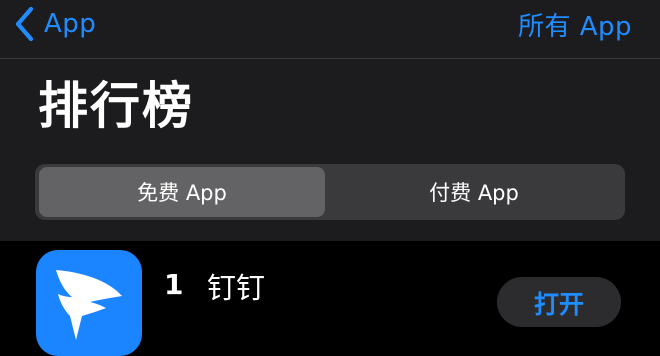 The width and height of the screenshot is (660, 356). What do you see at coordinates (182, 192) in the screenshot?
I see `tab-free-apps: 免费 App` at bounding box center [182, 192].